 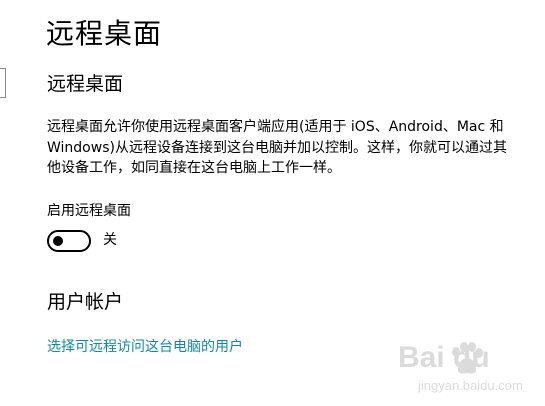 I want to click on select-remote-users-link: 选择可远程访问这台电脑的用户, so click(x=145, y=347).